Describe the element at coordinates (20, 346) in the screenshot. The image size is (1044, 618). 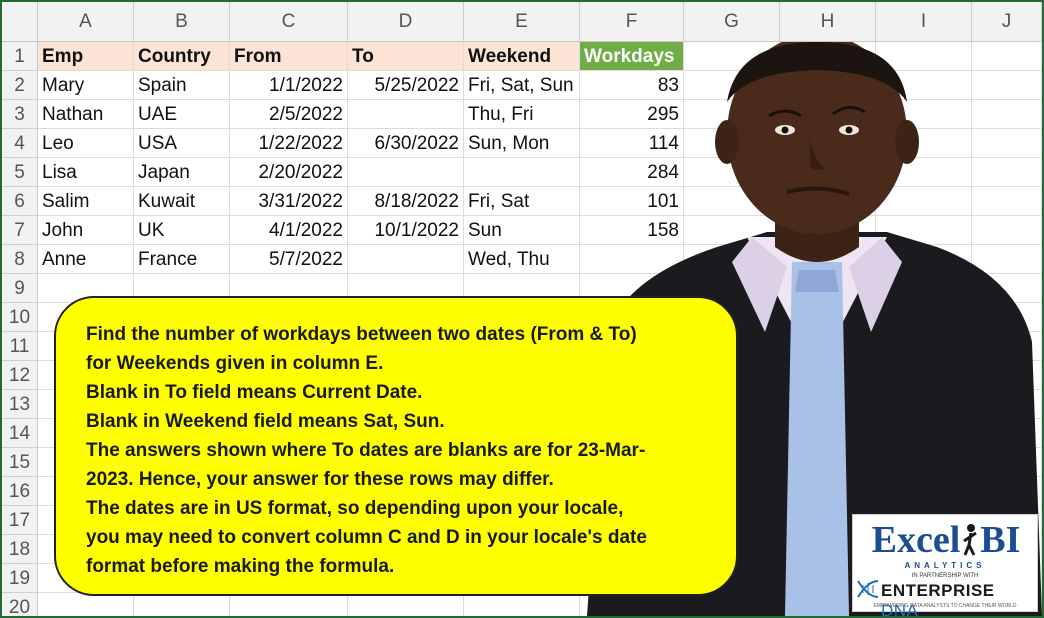
I see `row-header: 11` at that location.